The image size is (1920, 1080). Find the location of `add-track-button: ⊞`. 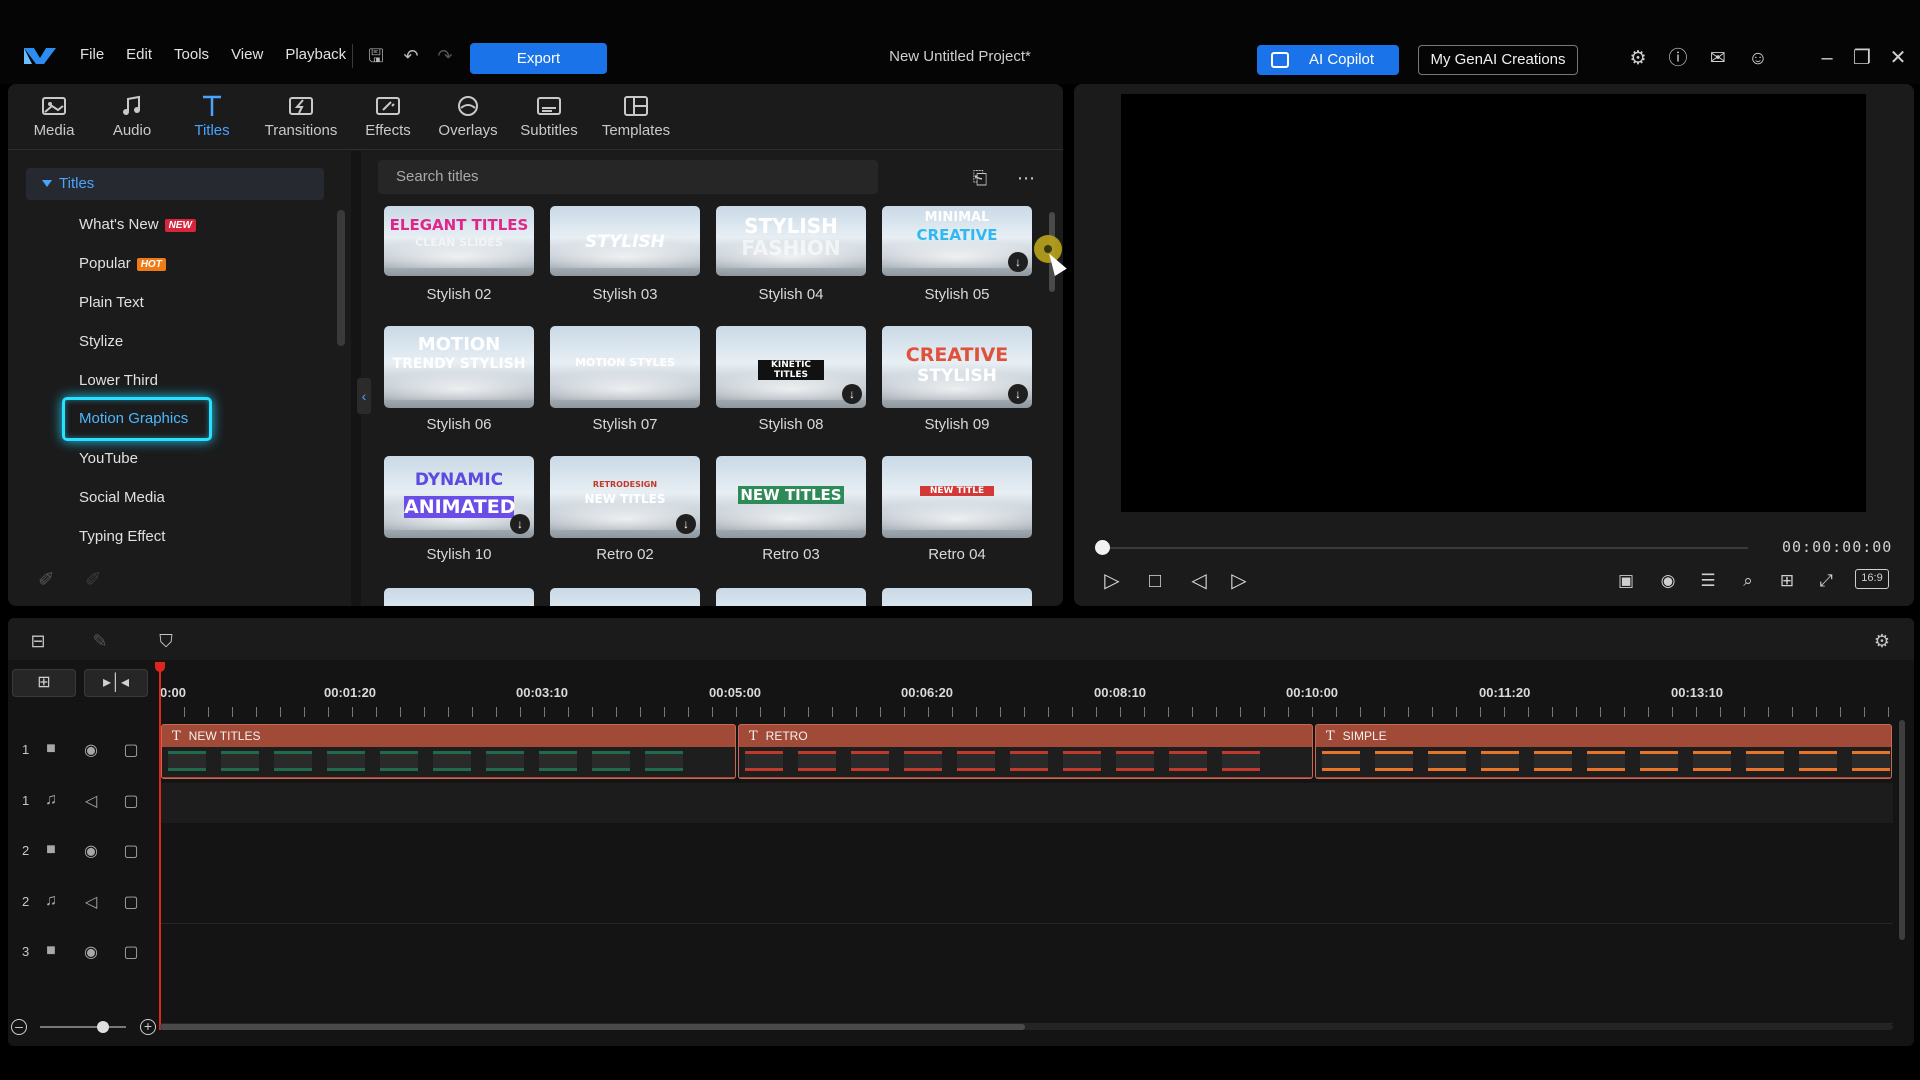

add-track-button: ⊞ is located at coordinates (44, 683).